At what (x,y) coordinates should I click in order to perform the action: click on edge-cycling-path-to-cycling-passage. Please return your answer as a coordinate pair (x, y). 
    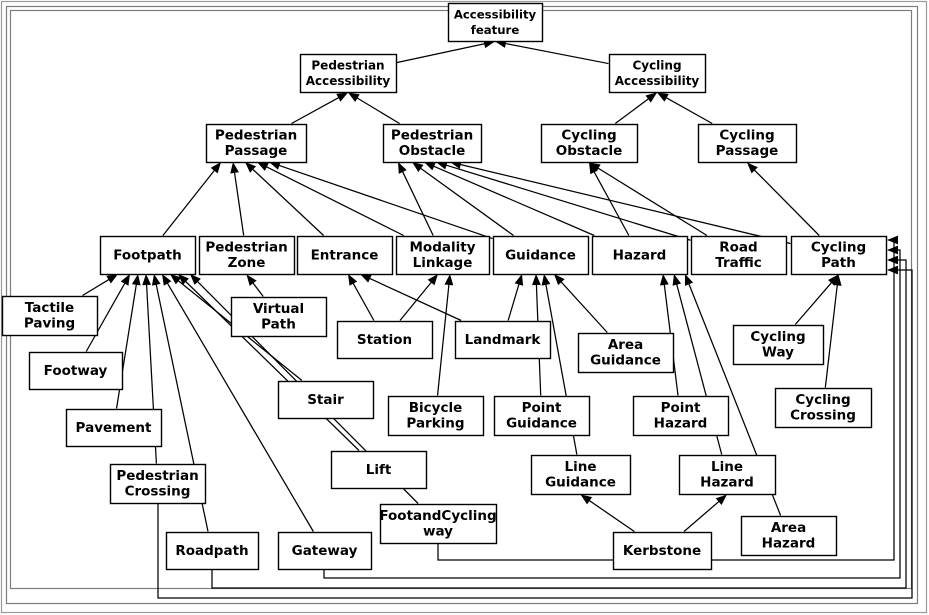
    Looking at the image, I should click on (783, 199).